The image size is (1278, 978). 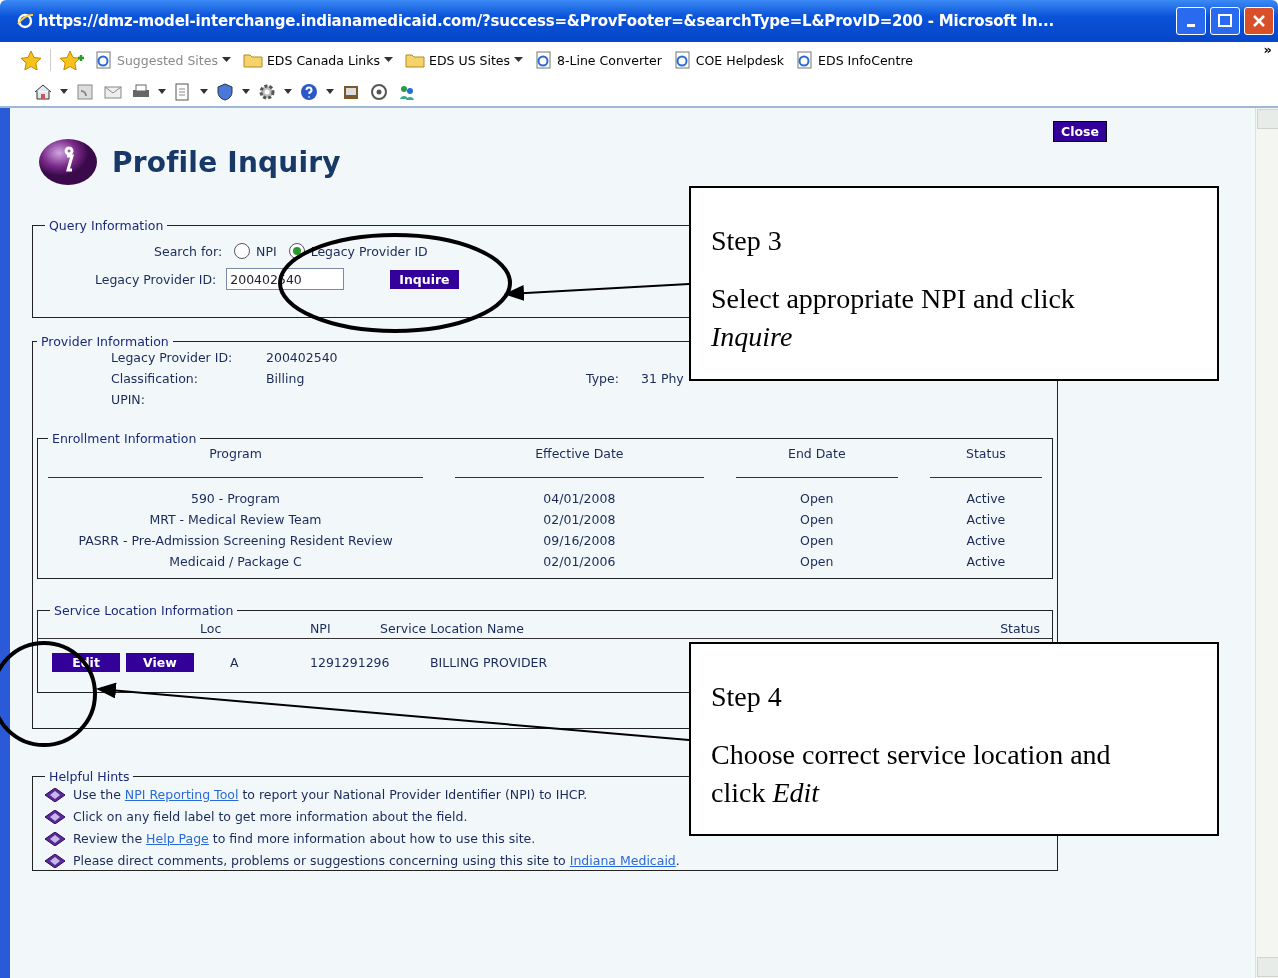 What do you see at coordinates (144, 610) in the screenshot?
I see `section-legend: Service Location Information` at bounding box center [144, 610].